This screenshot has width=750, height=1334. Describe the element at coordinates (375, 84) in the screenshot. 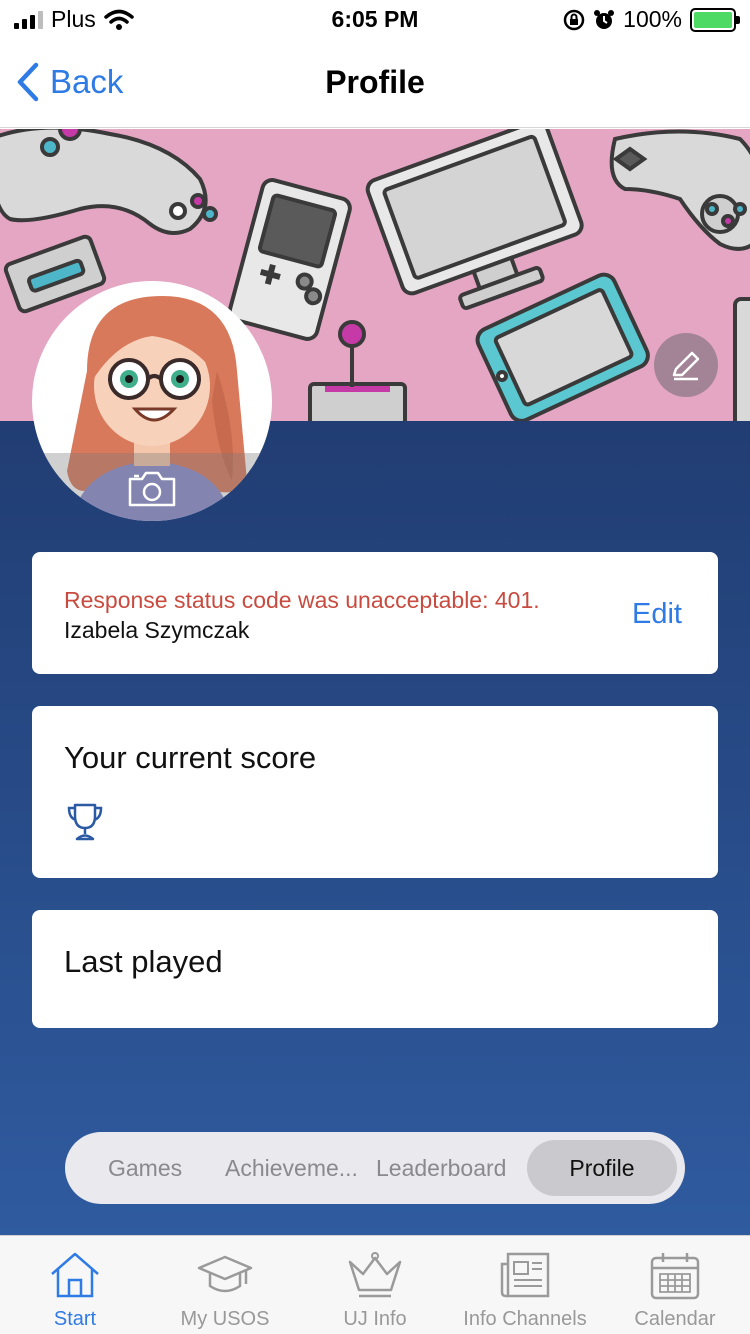

I see `navigation-bar: Back Profile` at that location.